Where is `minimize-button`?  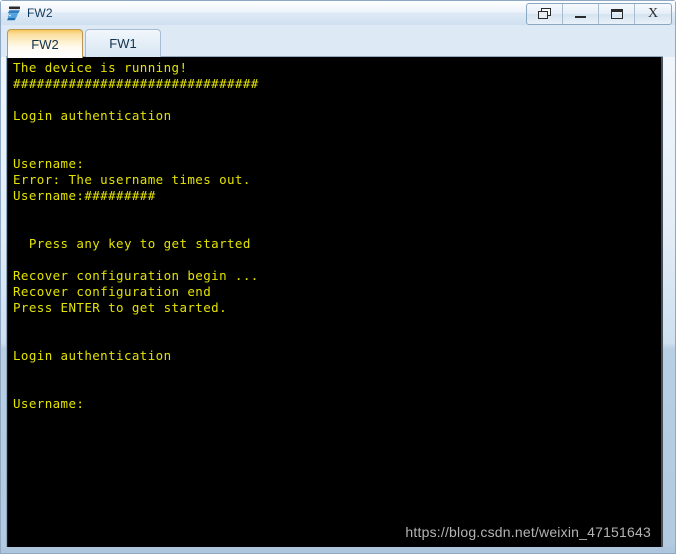
minimize-button is located at coordinates (581, 14).